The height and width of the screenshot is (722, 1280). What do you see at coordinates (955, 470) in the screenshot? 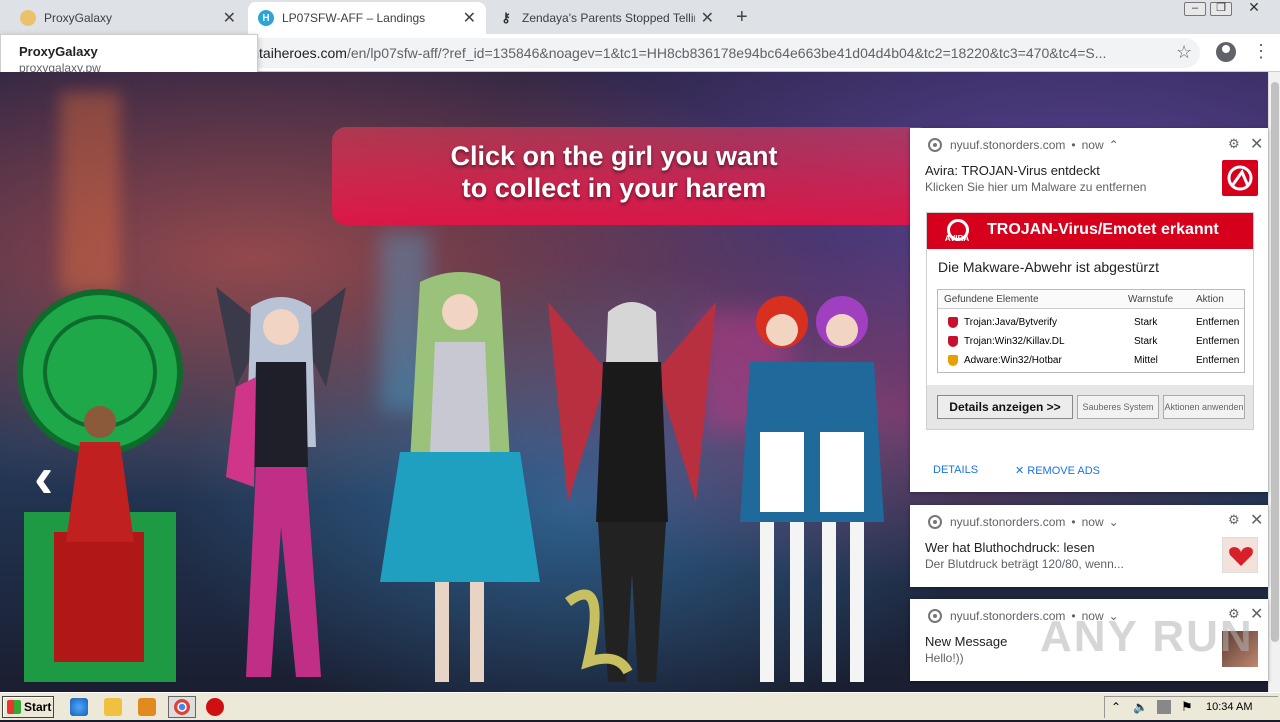
I see `details-link: DETAILS` at bounding box center [955, 470].